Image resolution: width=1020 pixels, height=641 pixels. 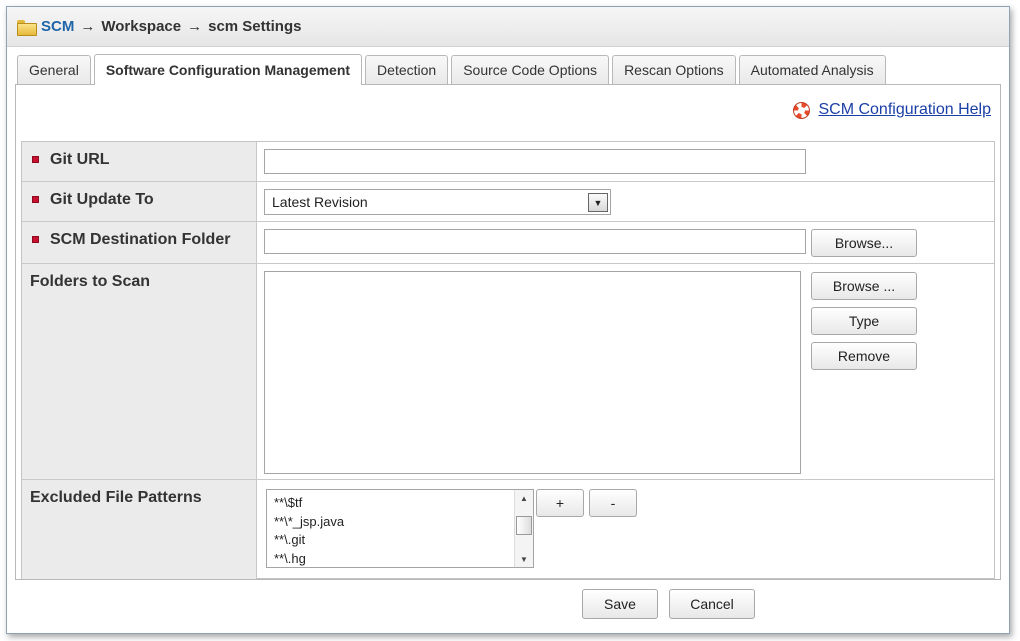 What do you see at coordinates (320, 202) in the screenshot?
I see `git-update-selected-value: Latest Revision` at bounding box center [320, 202].